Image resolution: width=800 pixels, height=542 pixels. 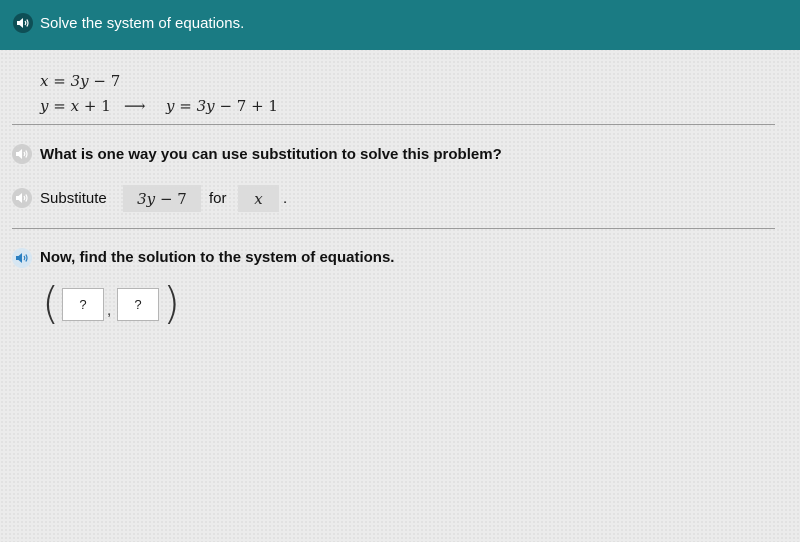 I want to click on equation-line-1: x = 3y − 7, so click(x=80, y=81).